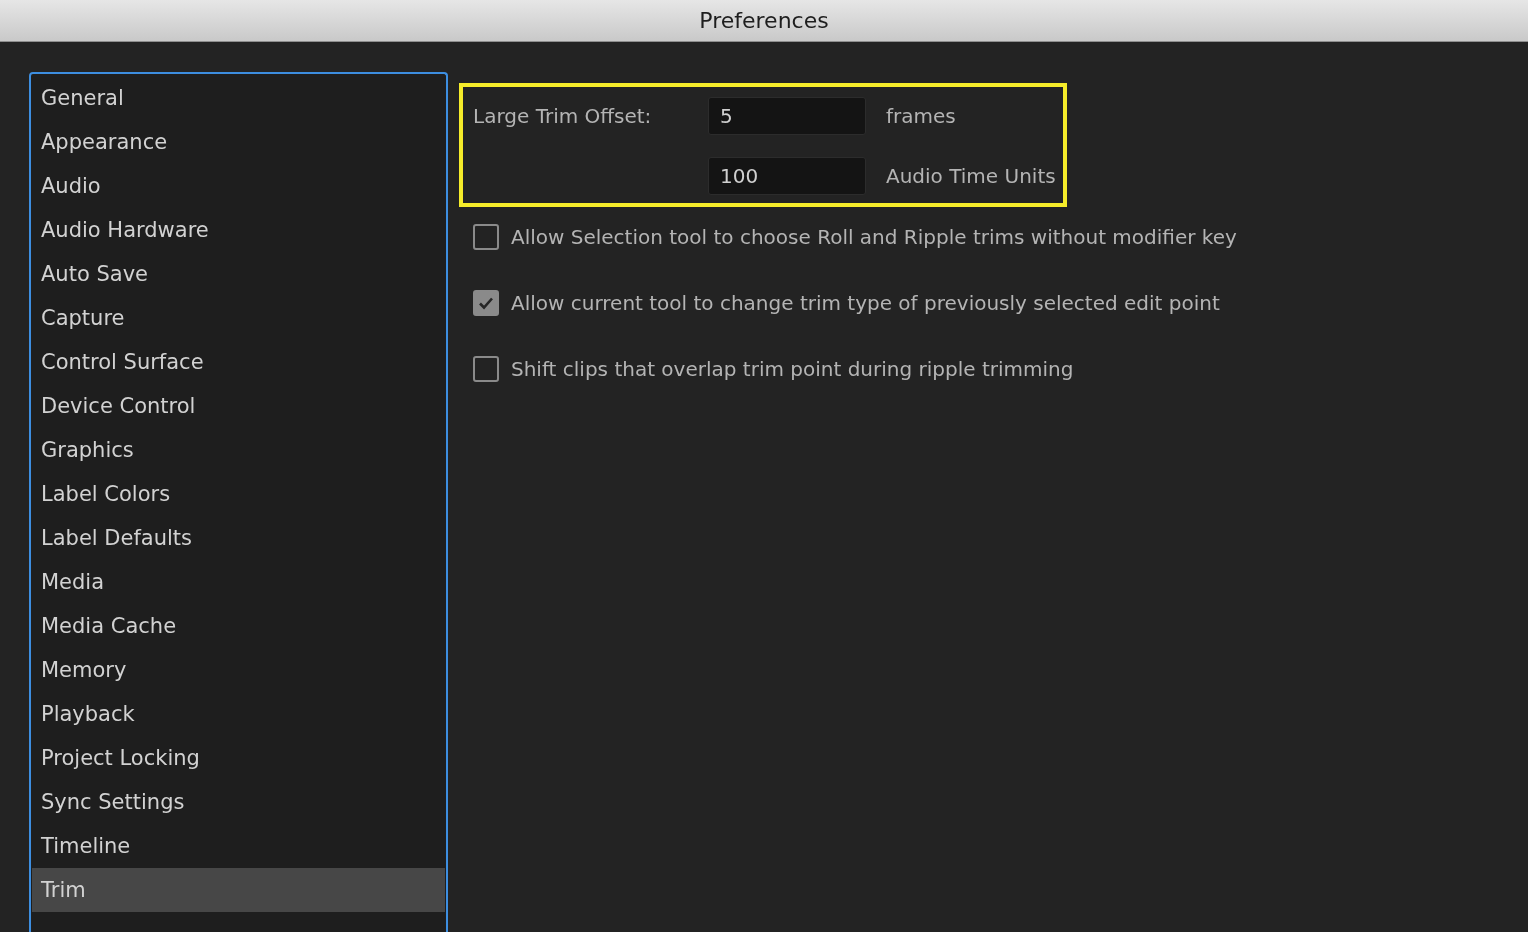 The width and height of the screenshot is (1528, 932). What do you see at coordinates (238, 98) in the screenshot?
I see `category-item: General` at bounding box center [238, 98].